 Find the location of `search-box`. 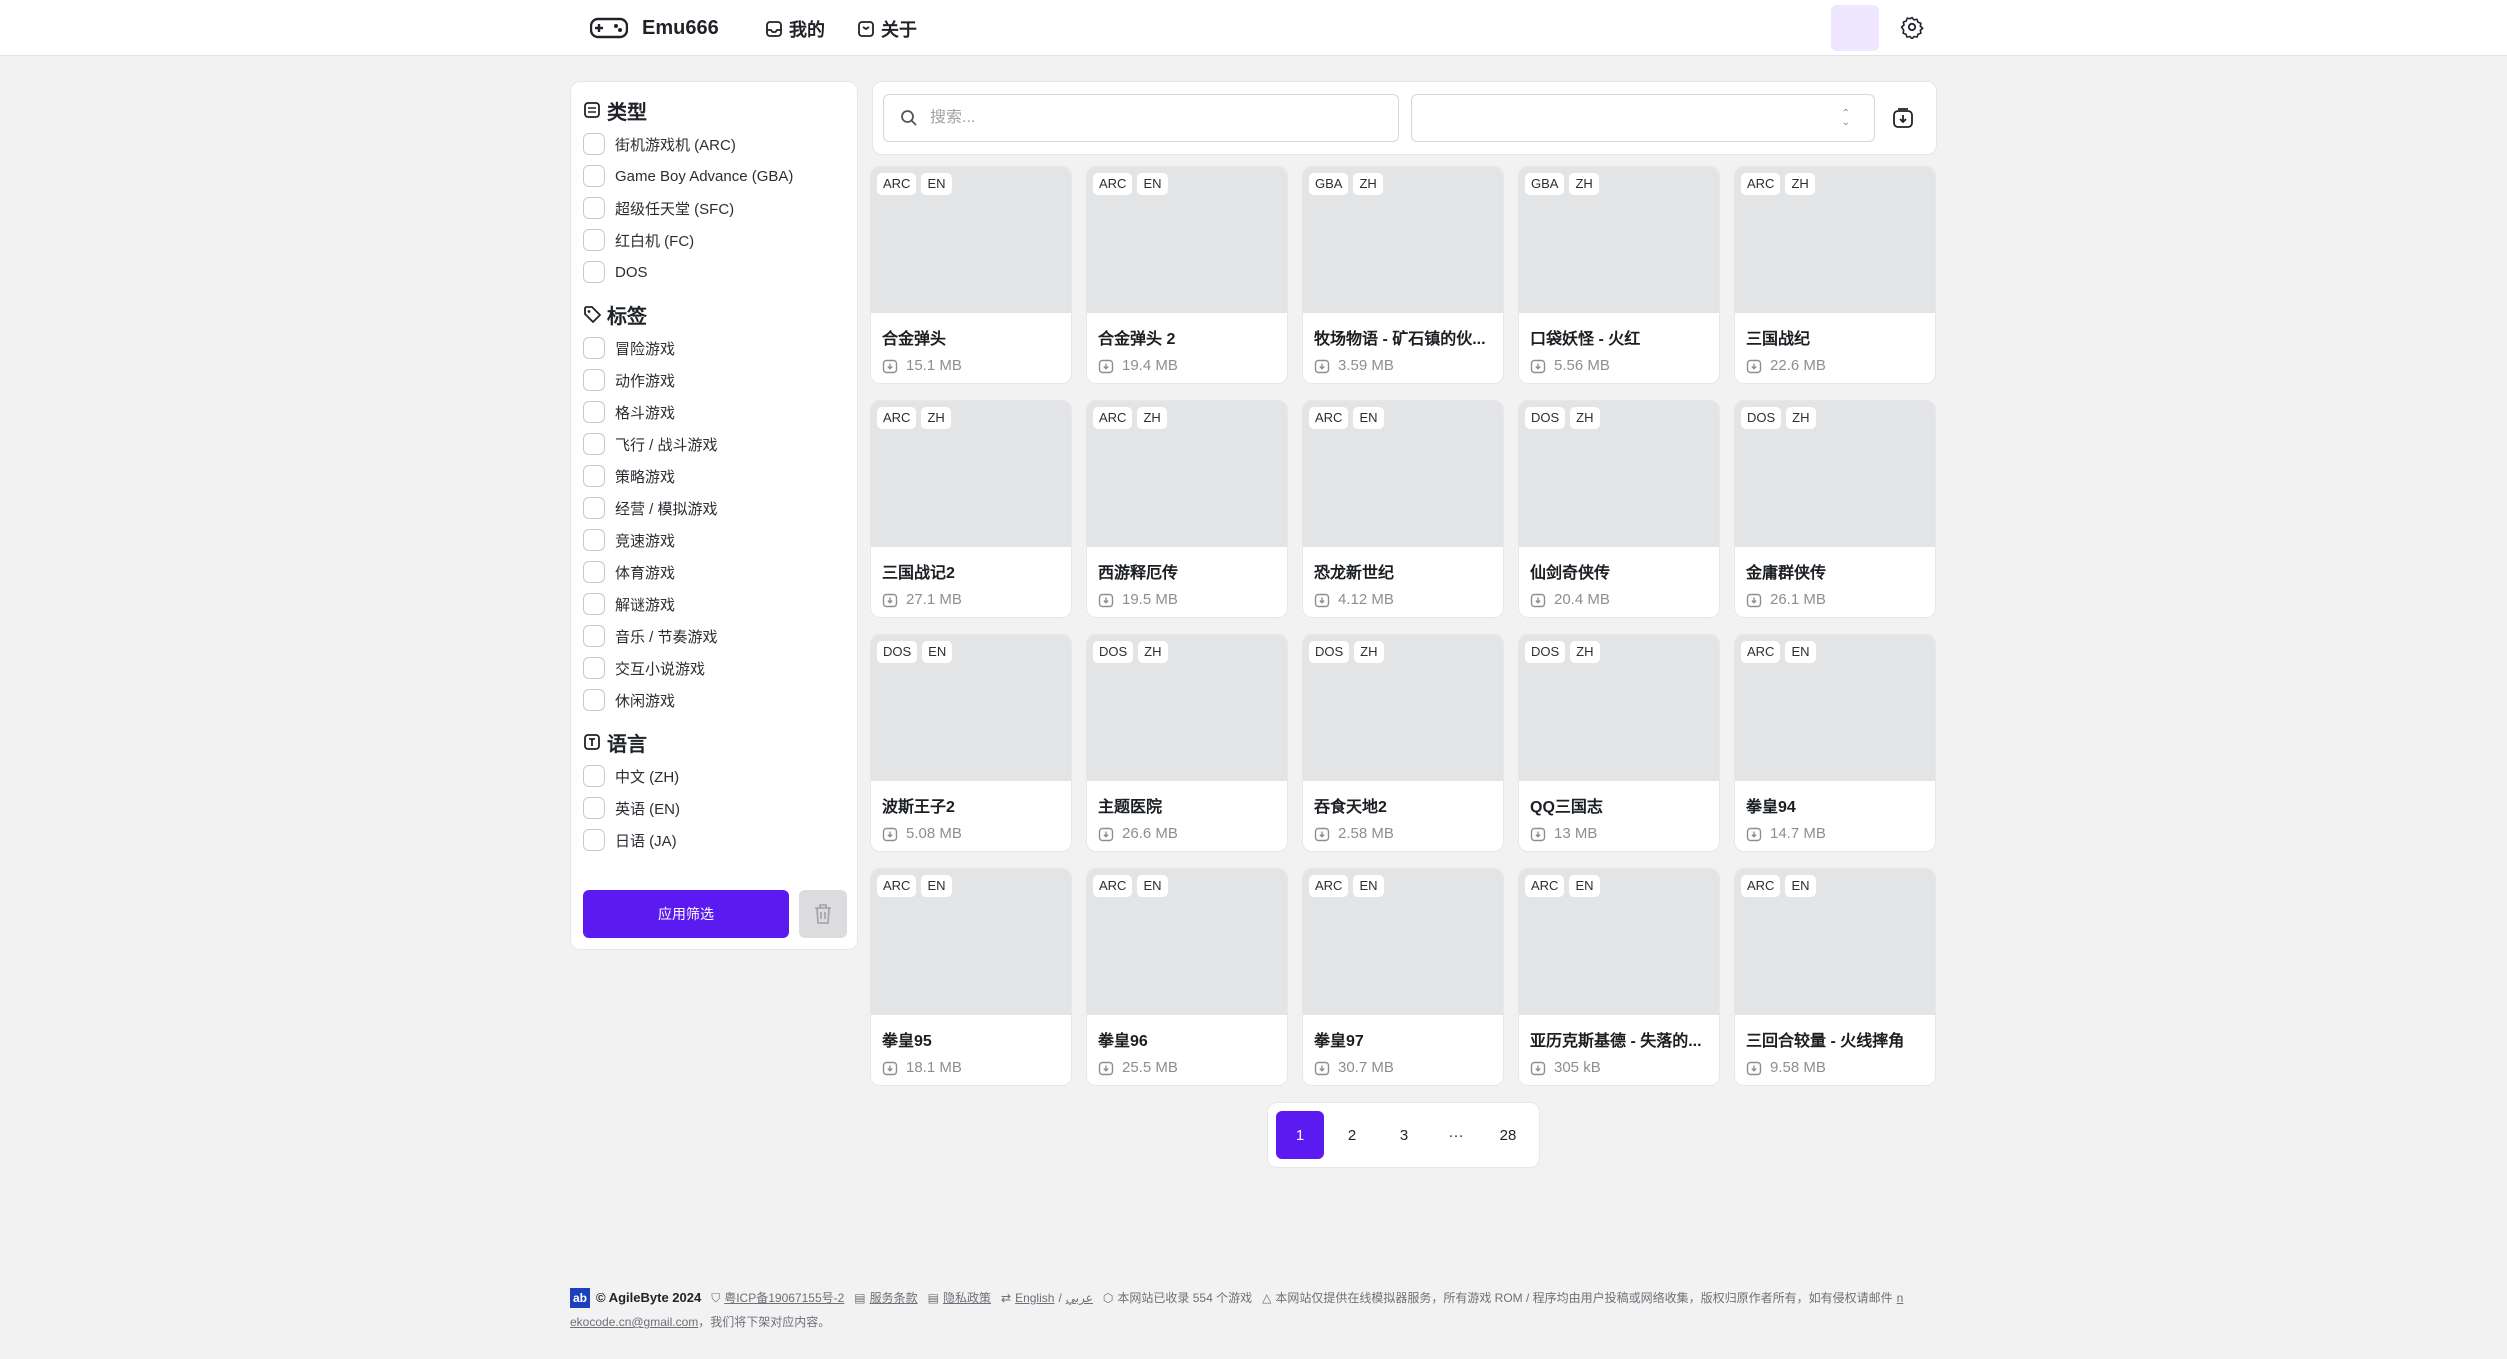

search-box is located at coordinates (1141, 118).